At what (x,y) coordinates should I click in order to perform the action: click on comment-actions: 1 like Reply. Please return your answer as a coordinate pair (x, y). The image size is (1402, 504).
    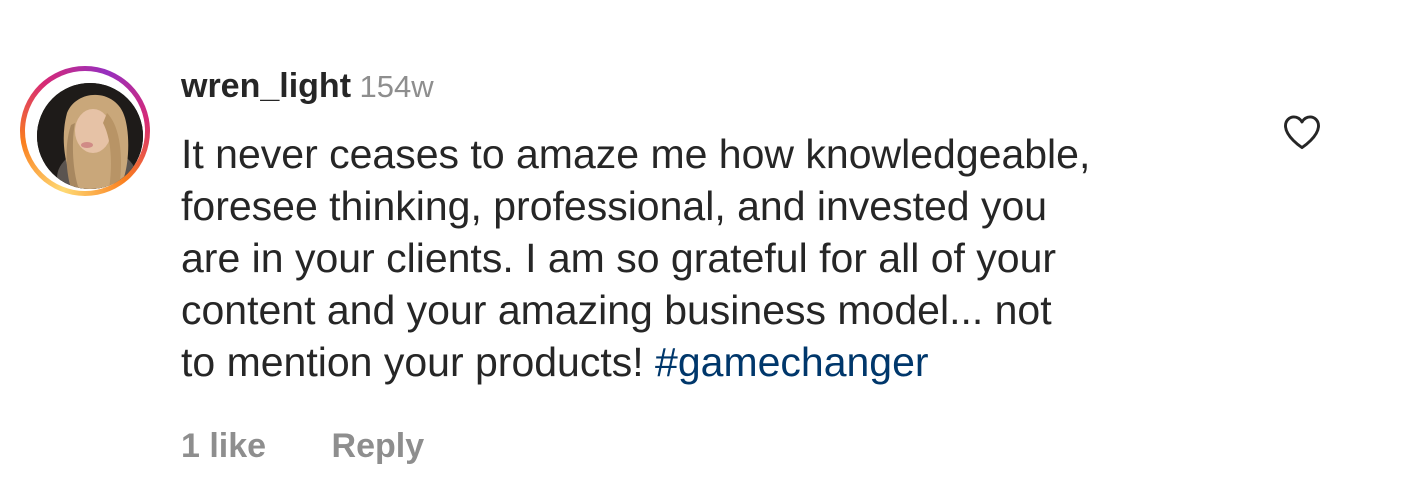
    Looking at the image, I should click on (302, 446).